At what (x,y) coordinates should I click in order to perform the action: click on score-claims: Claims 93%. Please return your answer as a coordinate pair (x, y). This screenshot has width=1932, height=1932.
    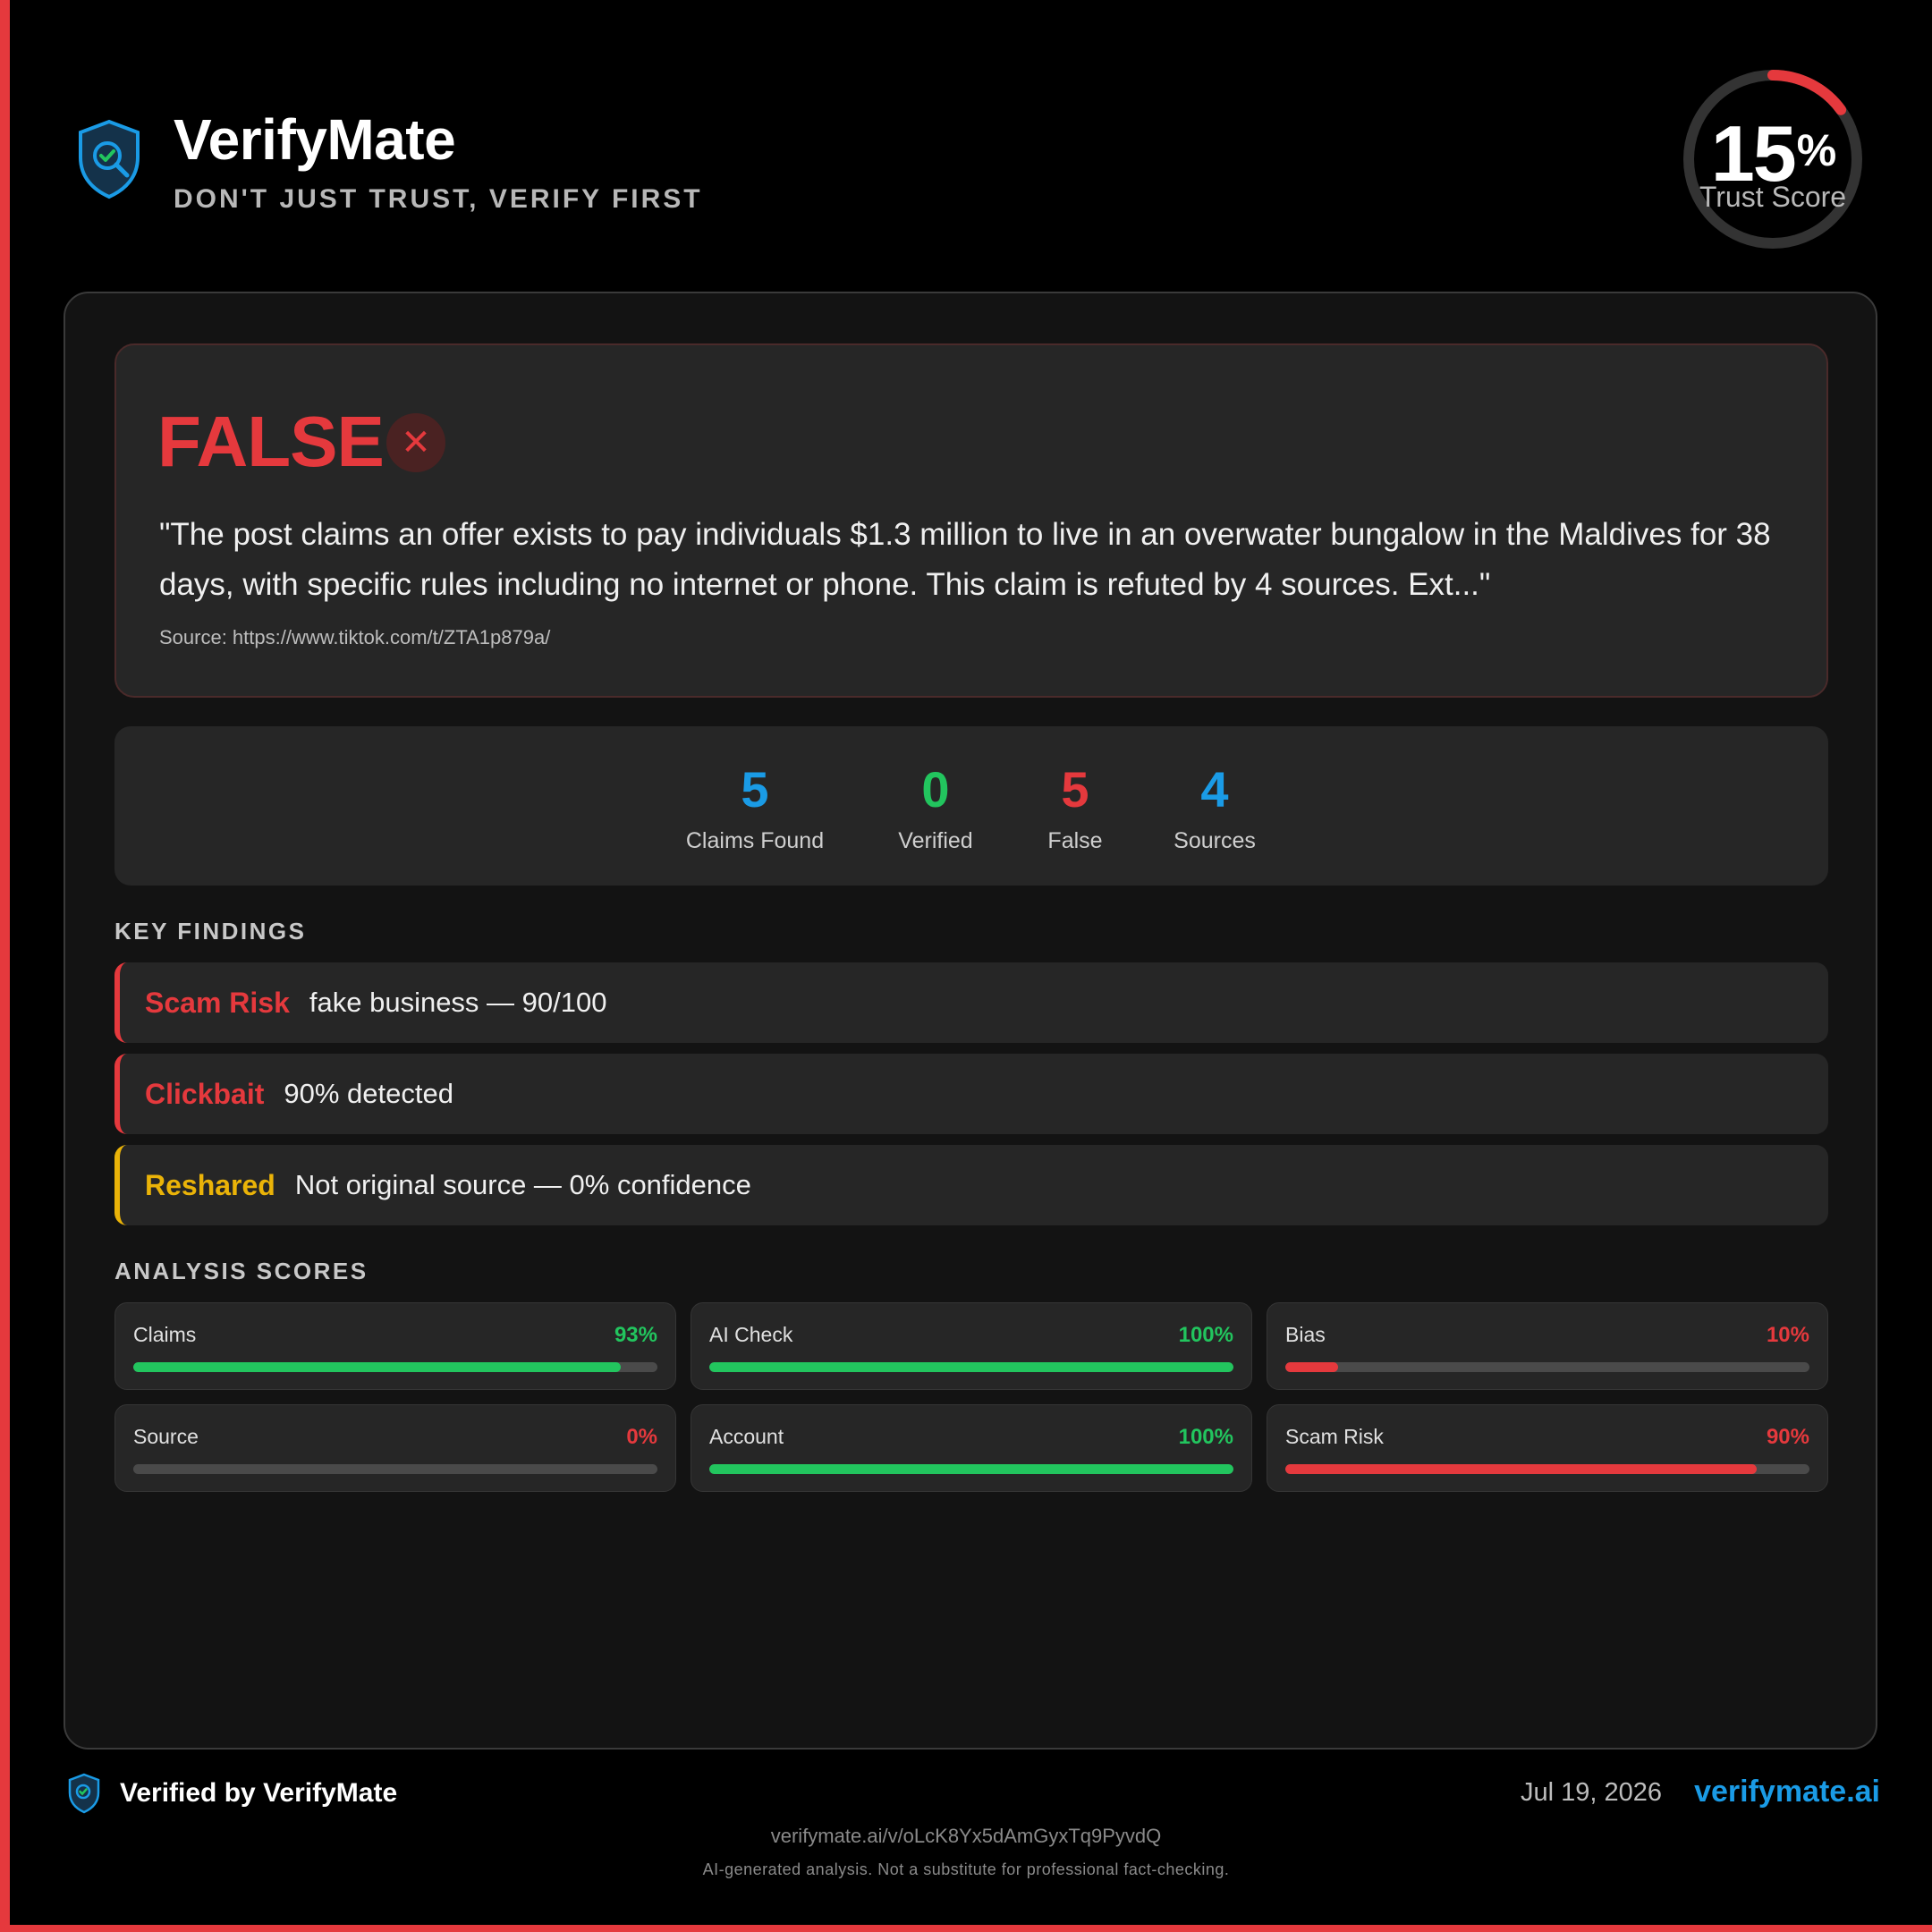
    Looking at the image, I should click on (395, 1346).